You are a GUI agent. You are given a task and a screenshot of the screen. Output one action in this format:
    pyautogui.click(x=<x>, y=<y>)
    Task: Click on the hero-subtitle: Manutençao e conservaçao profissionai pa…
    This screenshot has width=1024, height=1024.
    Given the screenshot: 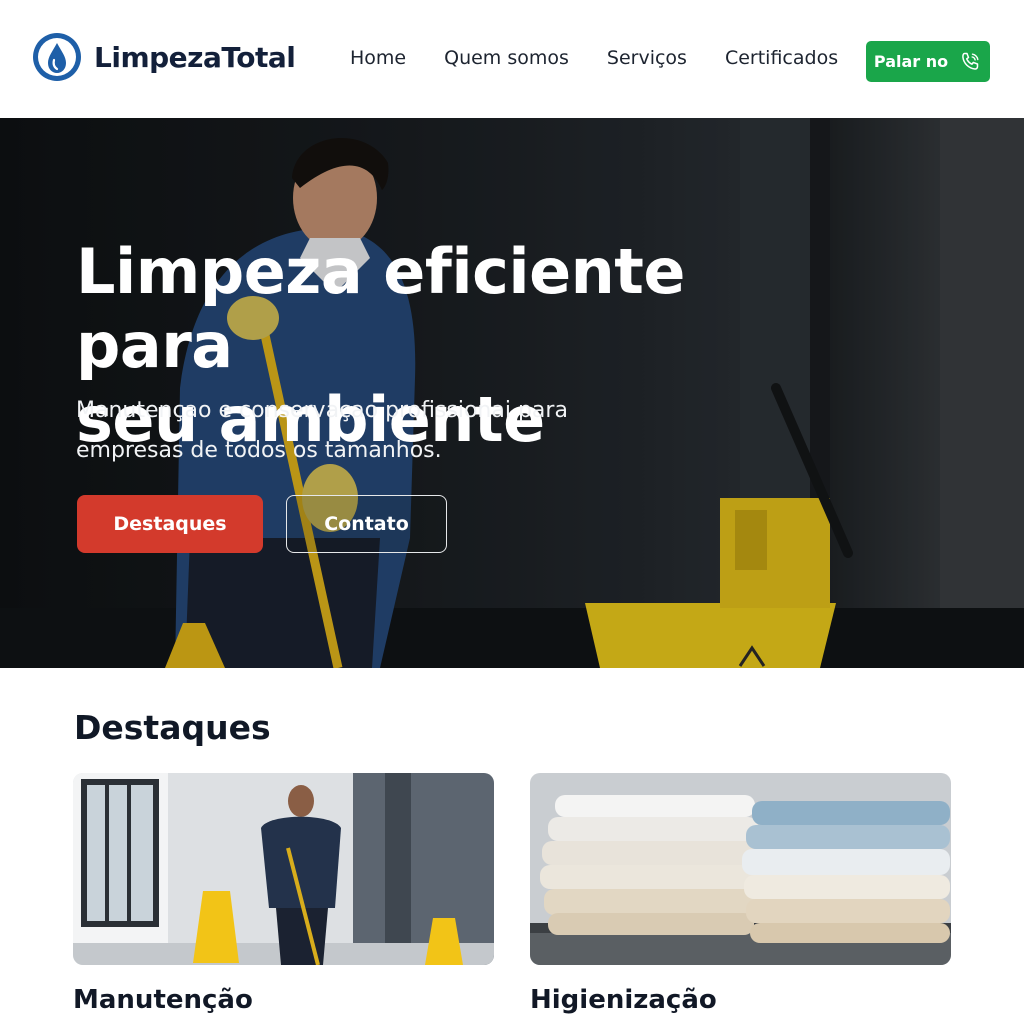 What is the action you would take?
    pyautogui.click(x=356, y=431)
    